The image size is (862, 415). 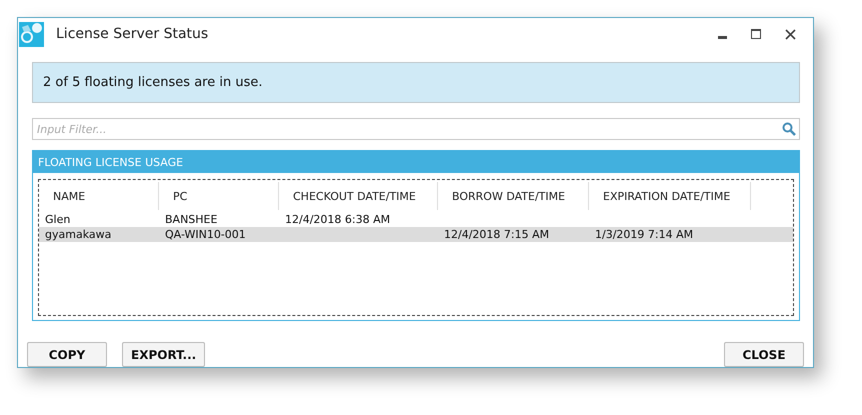 What do you see at coordinates (133, 34) in the screenshot?
I see `window-title: License Server Status` at bounding box center [133, 34].